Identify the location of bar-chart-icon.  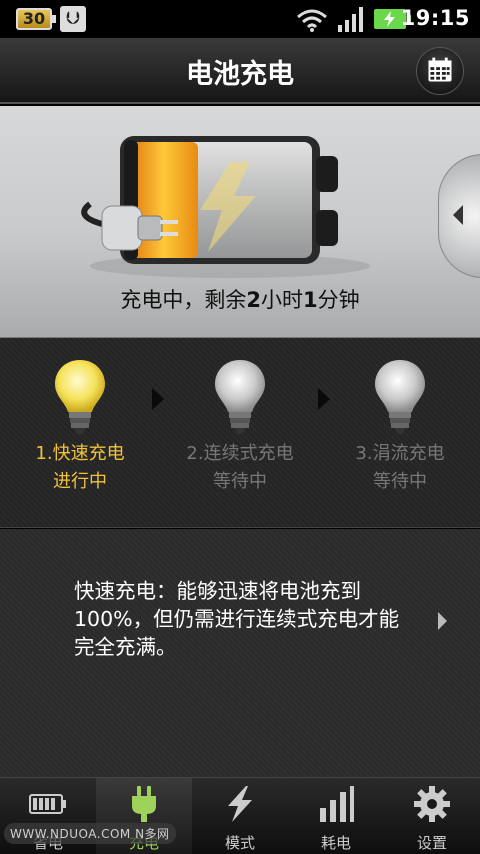
(337, 804).